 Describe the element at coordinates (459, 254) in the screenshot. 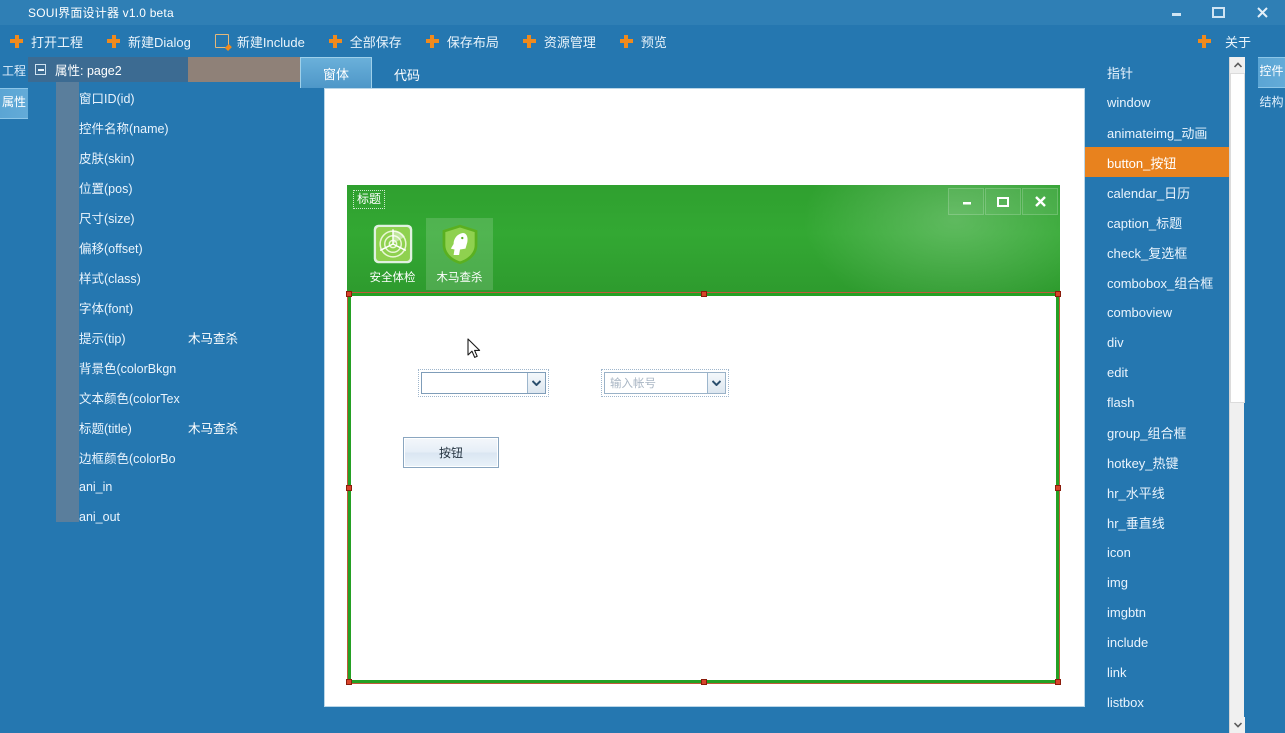

I see `design-tab-trojan-scan: 木马查杀` at that location.